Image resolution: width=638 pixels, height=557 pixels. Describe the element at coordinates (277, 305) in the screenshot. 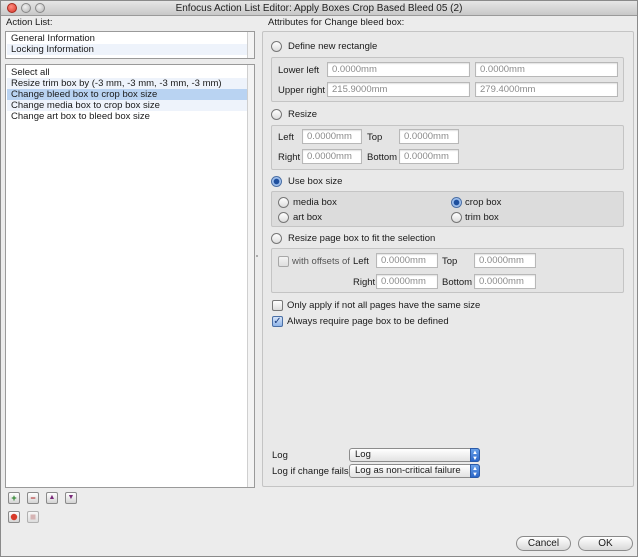

I see `only-apply-checkbox` at that location.